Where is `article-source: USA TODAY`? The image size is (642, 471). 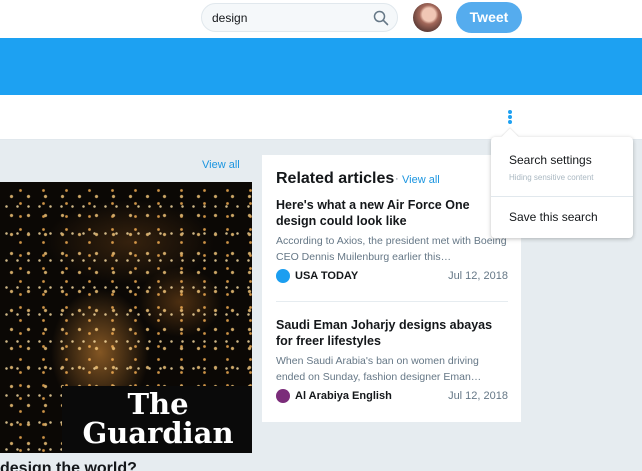 article-source: USA TODAY is located at coordinates (326, 276).